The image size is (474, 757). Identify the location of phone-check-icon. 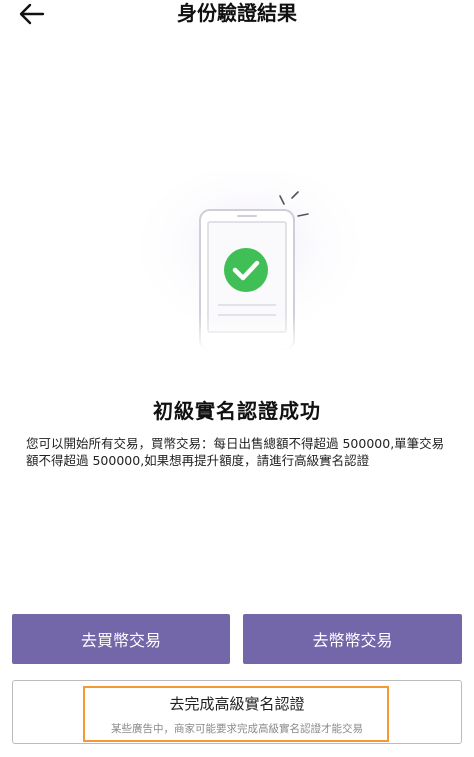
(250, 258).